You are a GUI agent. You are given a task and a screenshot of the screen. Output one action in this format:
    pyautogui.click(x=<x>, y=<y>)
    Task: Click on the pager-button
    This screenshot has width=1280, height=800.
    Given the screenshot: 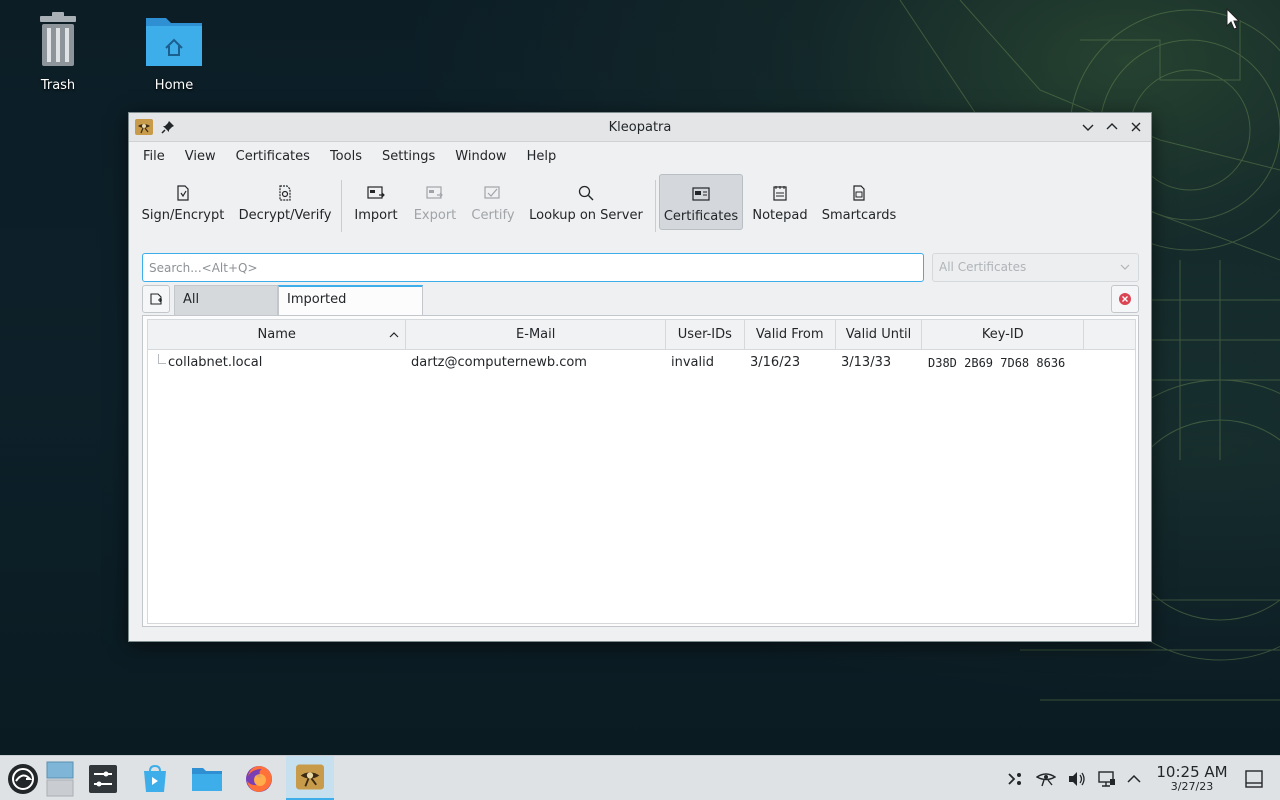 What is the action you would take?
    pyautogui.click(x=60, y=778)
    